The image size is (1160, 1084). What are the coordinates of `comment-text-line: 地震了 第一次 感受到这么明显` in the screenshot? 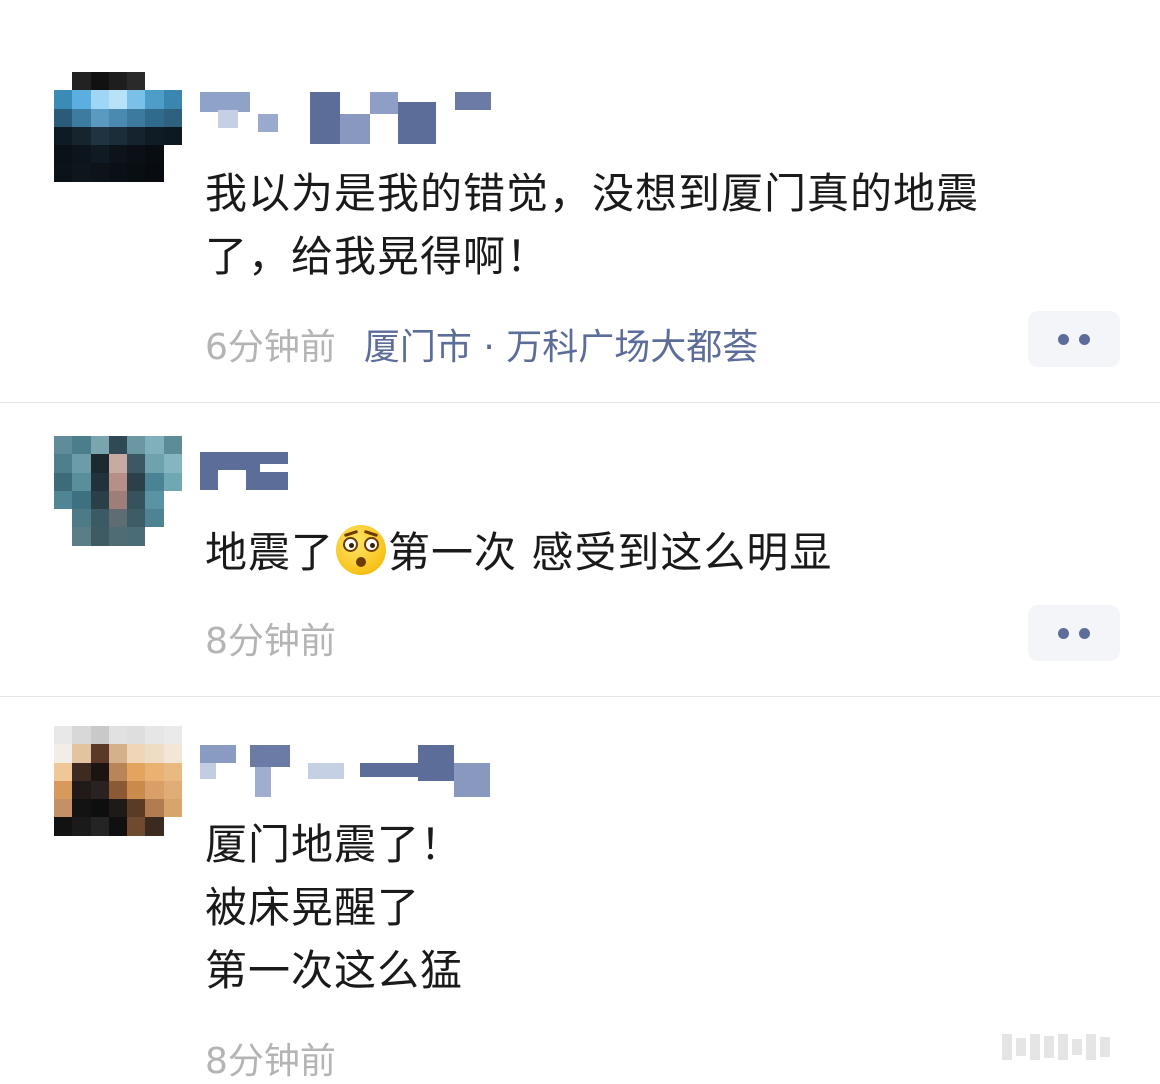 It's located at (647, 552).